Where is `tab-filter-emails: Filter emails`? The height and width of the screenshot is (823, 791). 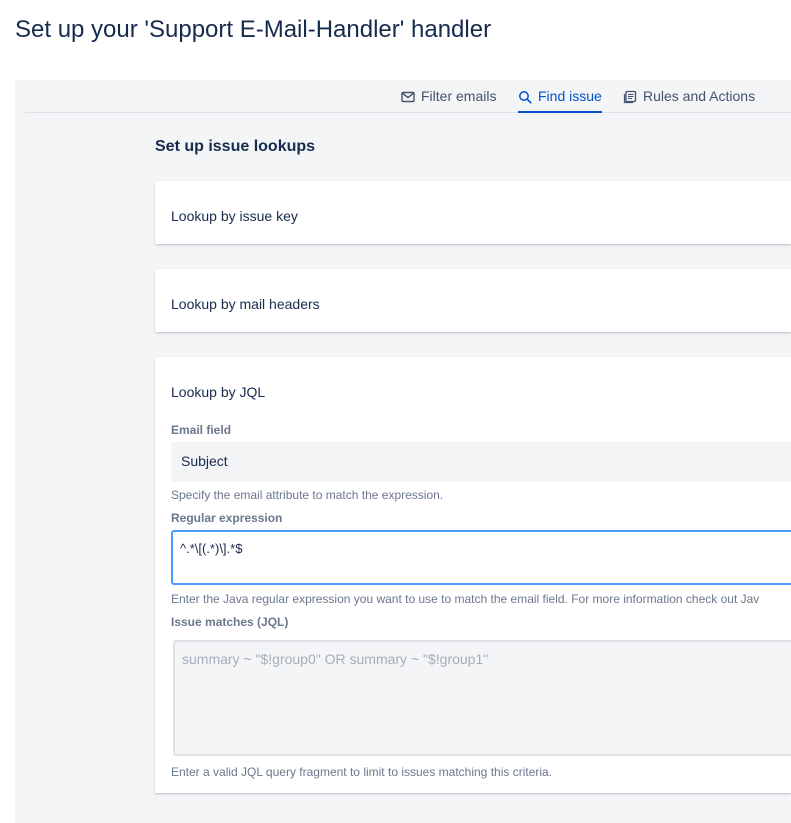 tab-filter-emails: Filter emails is located at coordinates (448, 100).